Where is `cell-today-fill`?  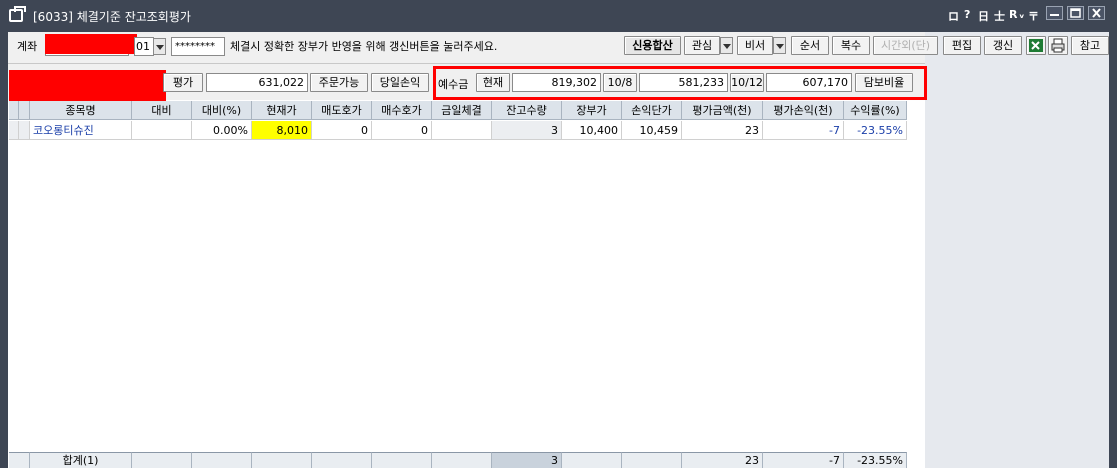 cell-today-fill is located at coordinates (462, 130).